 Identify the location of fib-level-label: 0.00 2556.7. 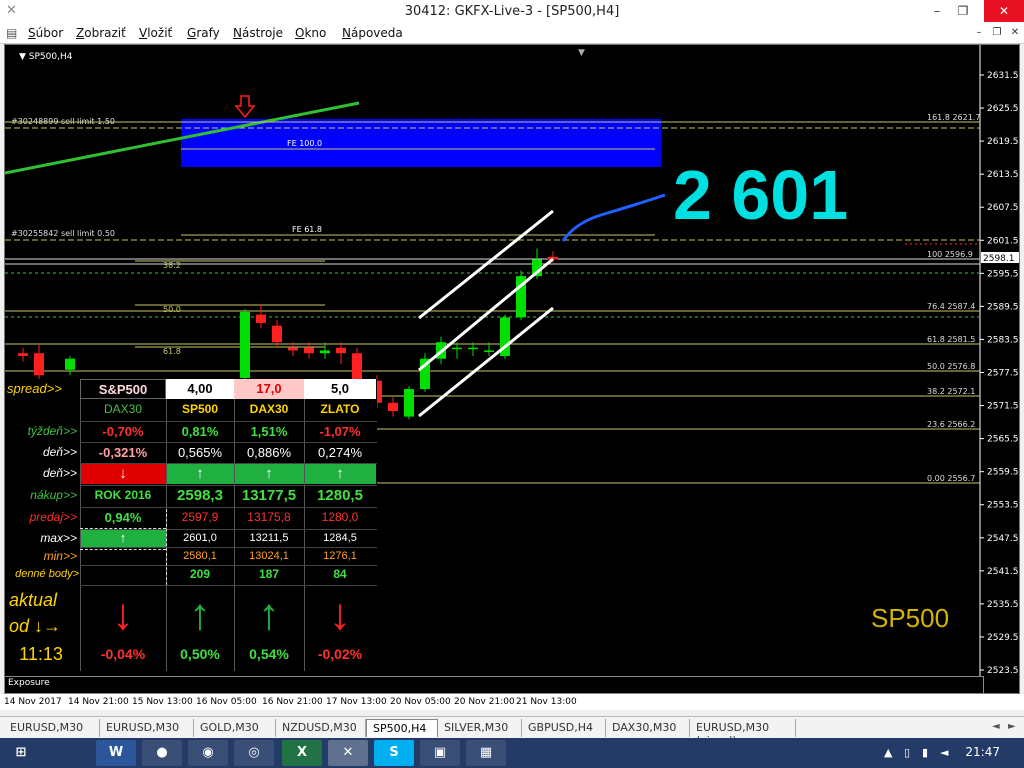
(951, 478).